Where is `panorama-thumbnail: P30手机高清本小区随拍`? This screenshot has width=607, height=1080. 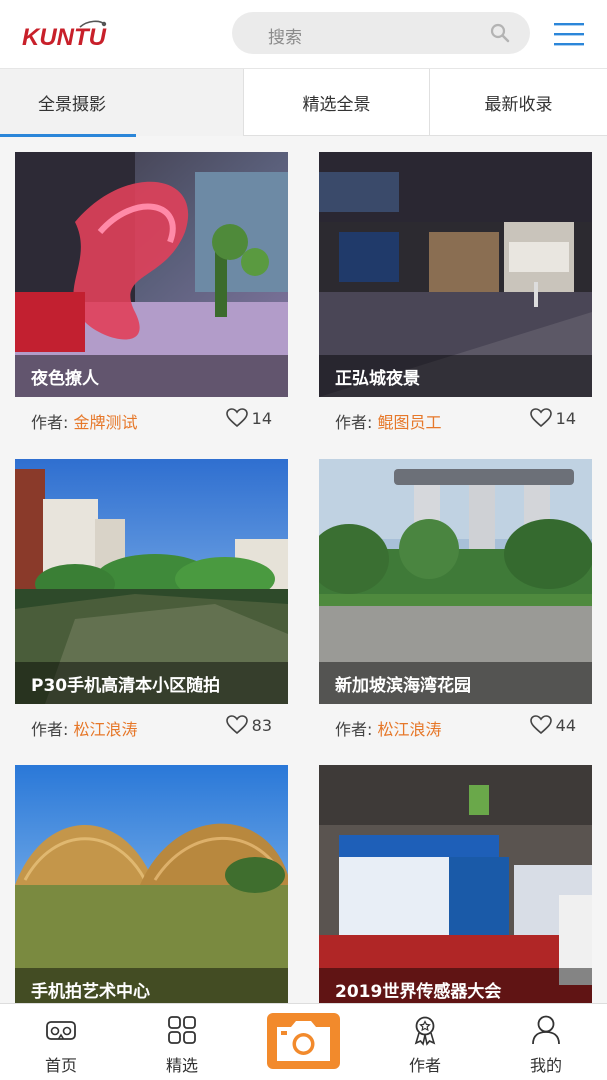
panorama-thumbnail: P30手机高清本小区随拍 is located at coordinates (151, 581).